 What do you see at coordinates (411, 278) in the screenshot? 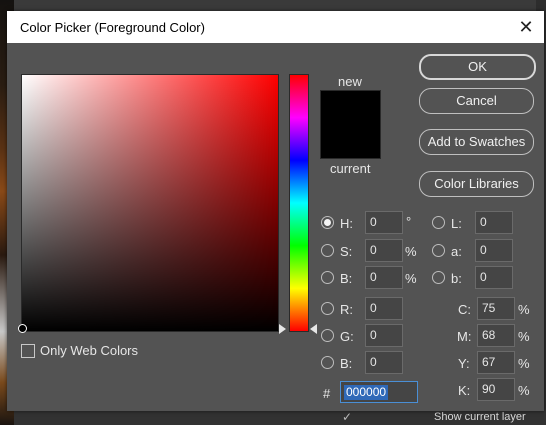
I see `brightness-unit: %` at bounding box center [411, 278].